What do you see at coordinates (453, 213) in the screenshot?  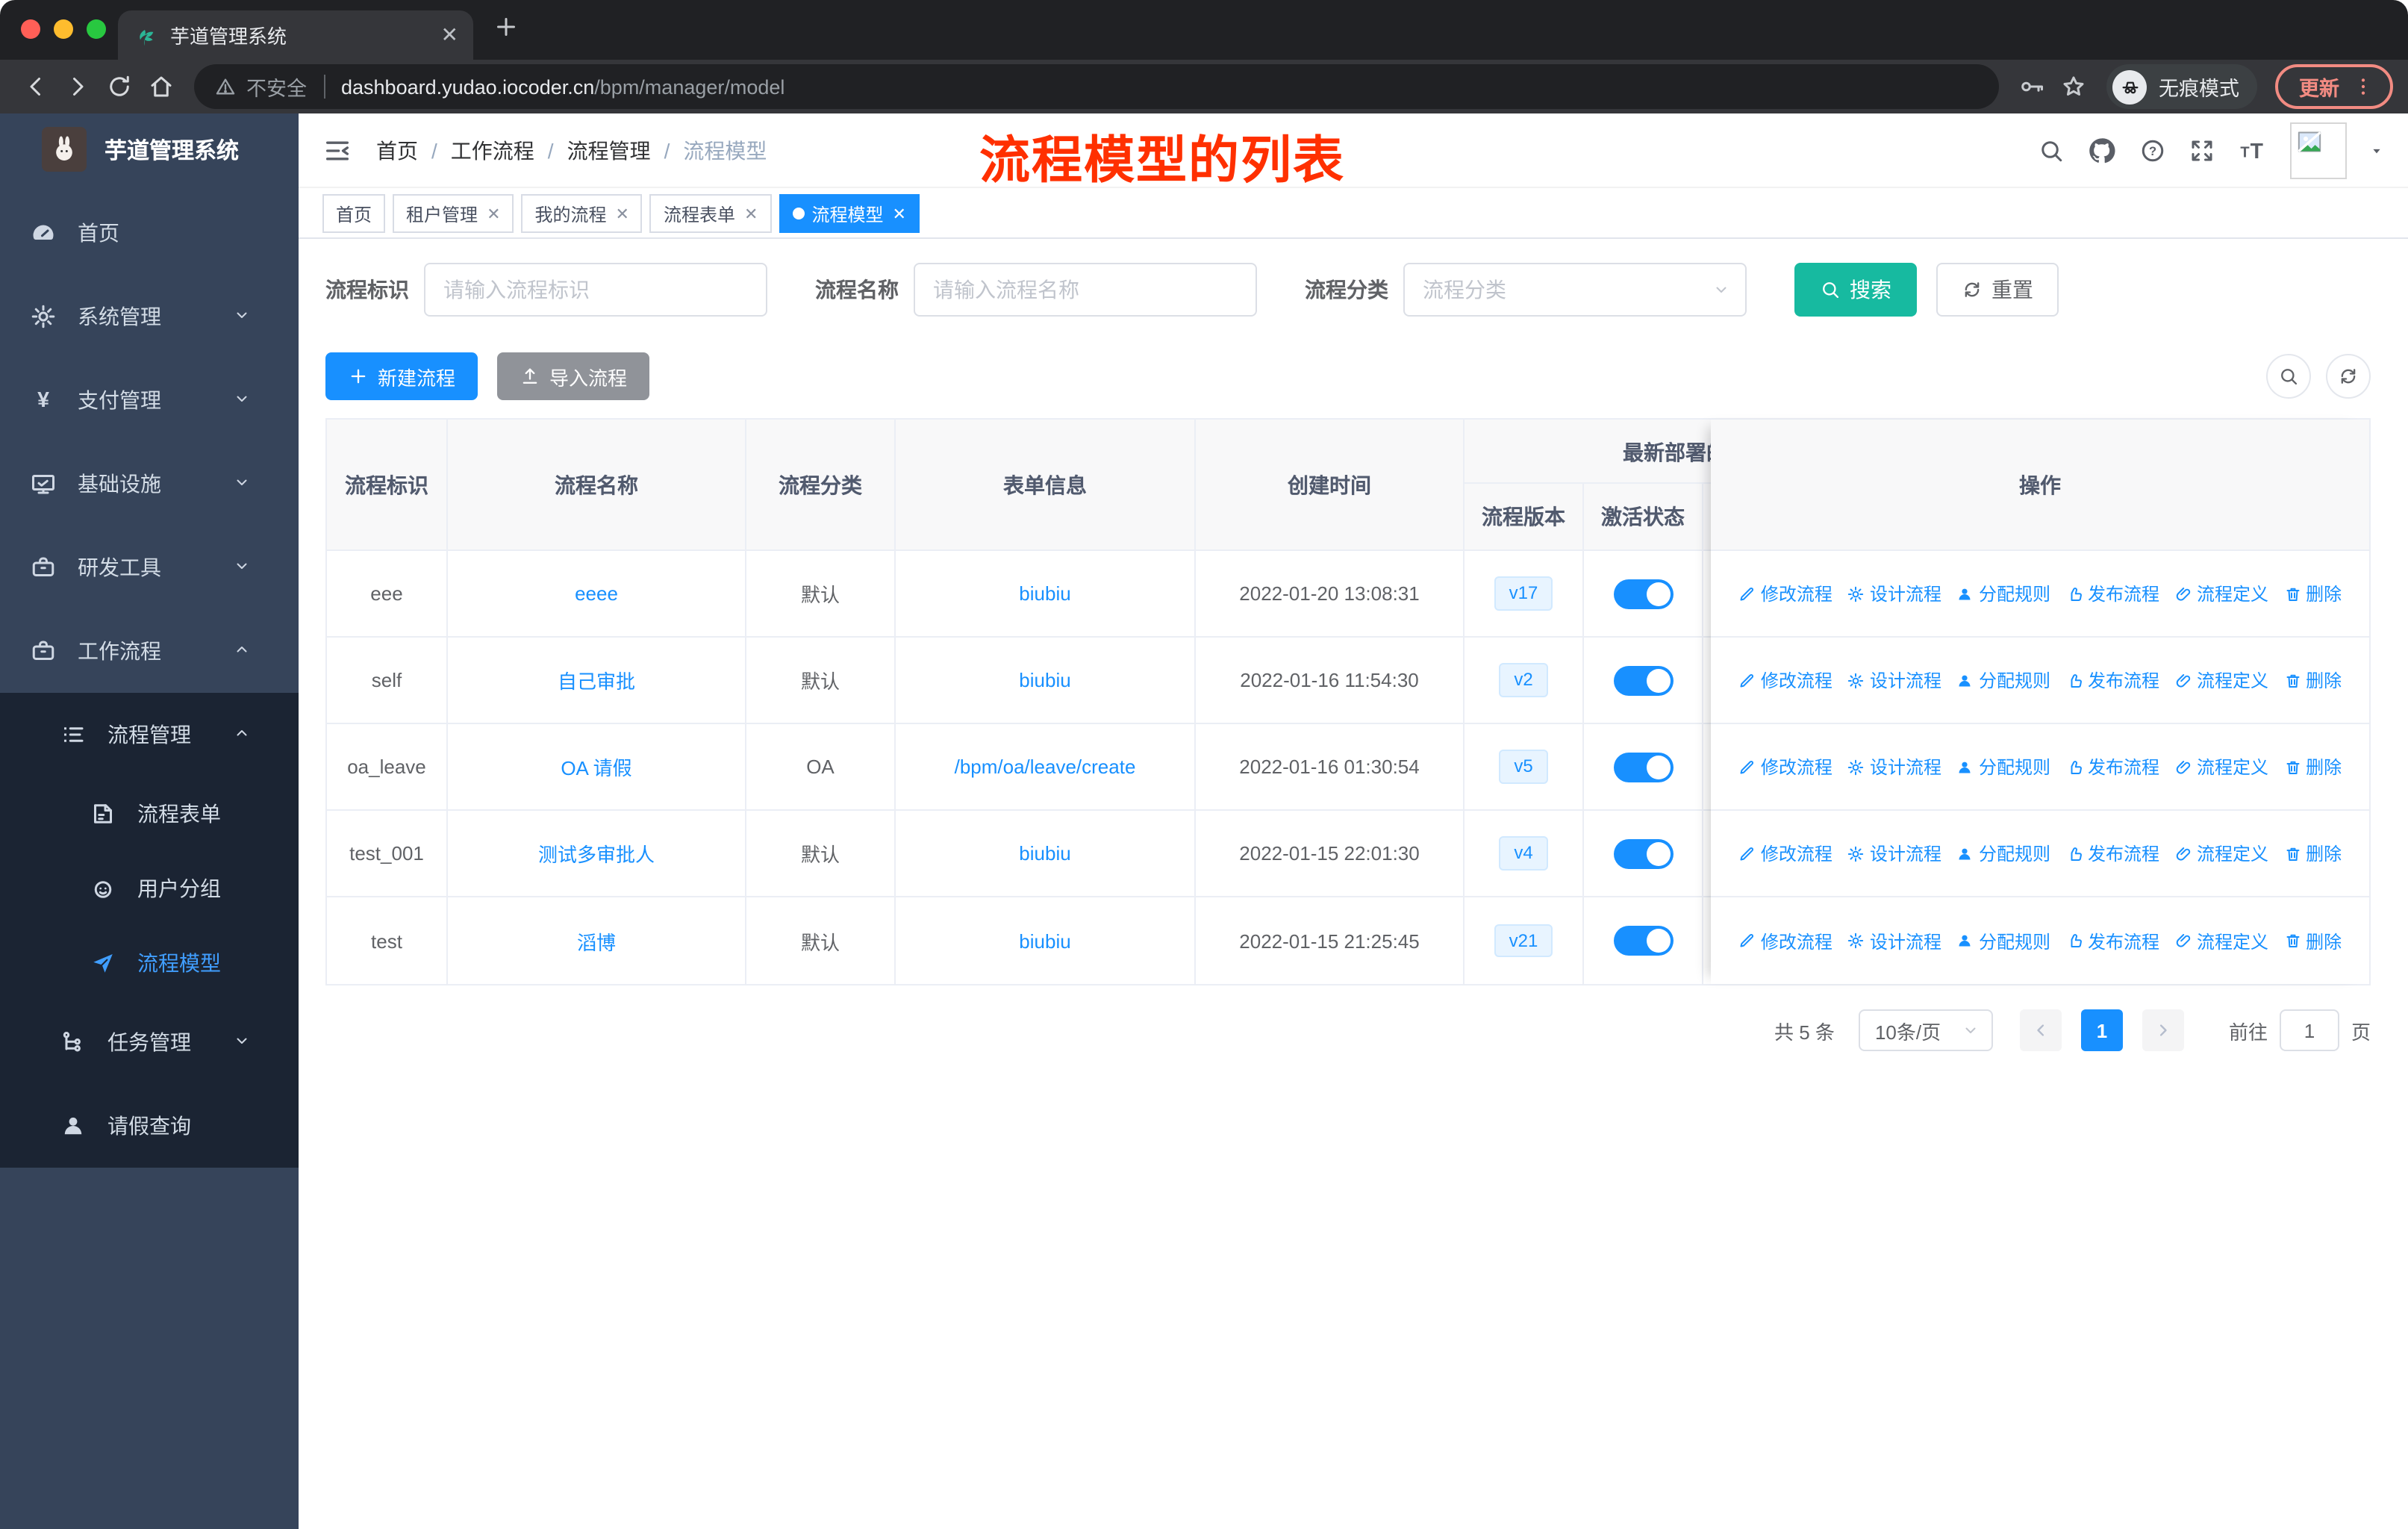 I see `page-tab-租户管理: 租户管理 ✕` at bounding box center [453, 213].